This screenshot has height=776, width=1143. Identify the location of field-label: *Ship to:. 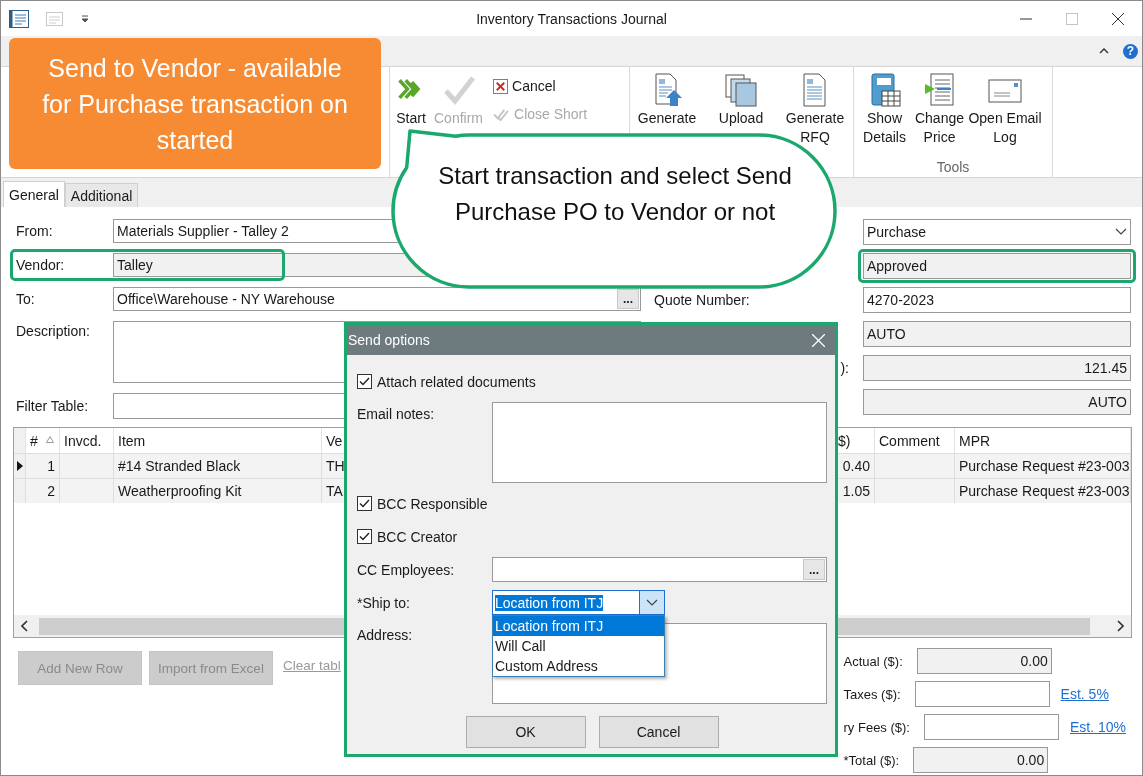
(384, 602).